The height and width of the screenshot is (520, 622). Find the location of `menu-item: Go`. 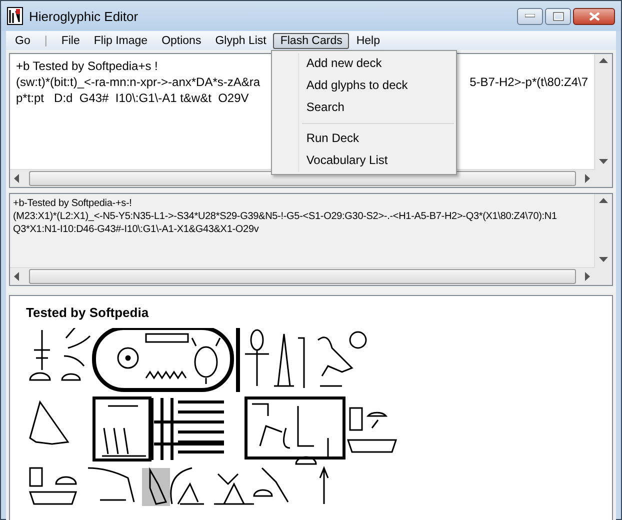

menu-item: Go is located at coordinates (23, 40).